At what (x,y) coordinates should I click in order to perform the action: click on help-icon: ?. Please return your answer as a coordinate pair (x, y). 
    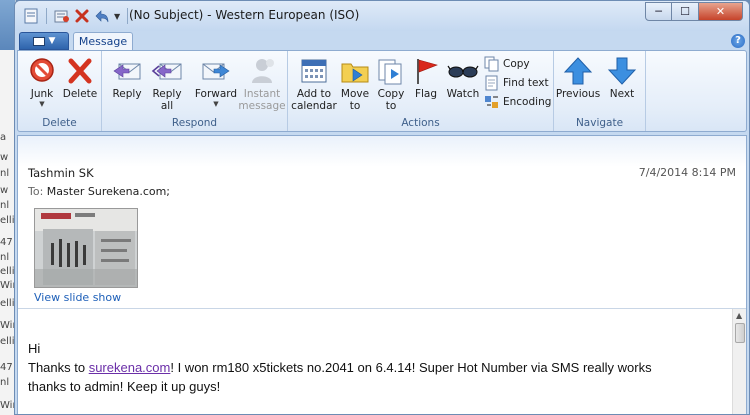
    Looking at the image, I should click on (738, 41).